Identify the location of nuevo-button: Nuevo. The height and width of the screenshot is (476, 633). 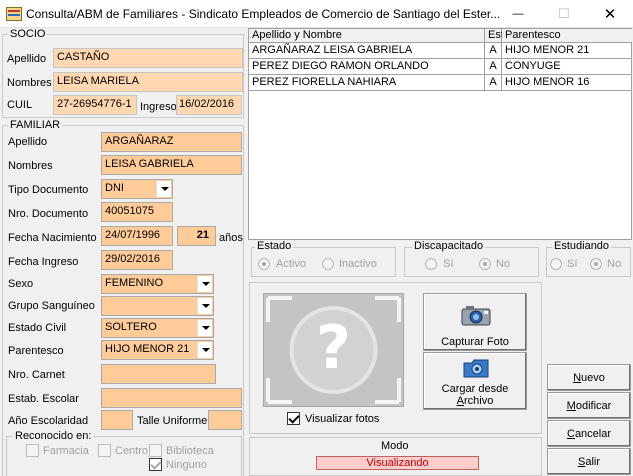
(589, 377).